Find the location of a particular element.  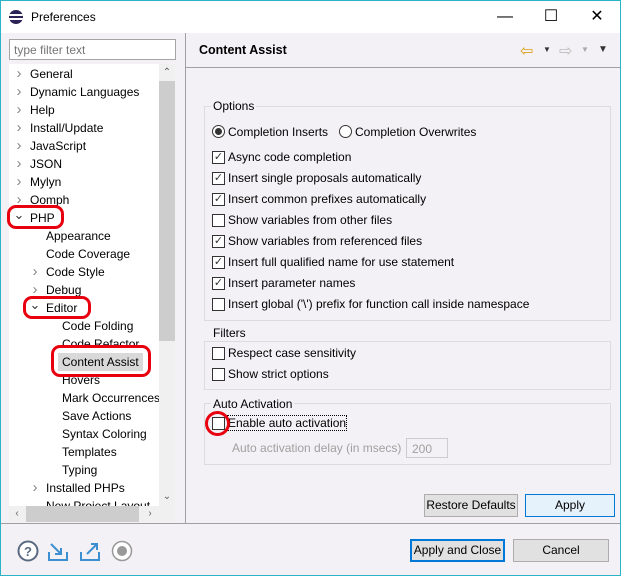

view-menu-icon: ▼ is located at coordinates (603, 49).